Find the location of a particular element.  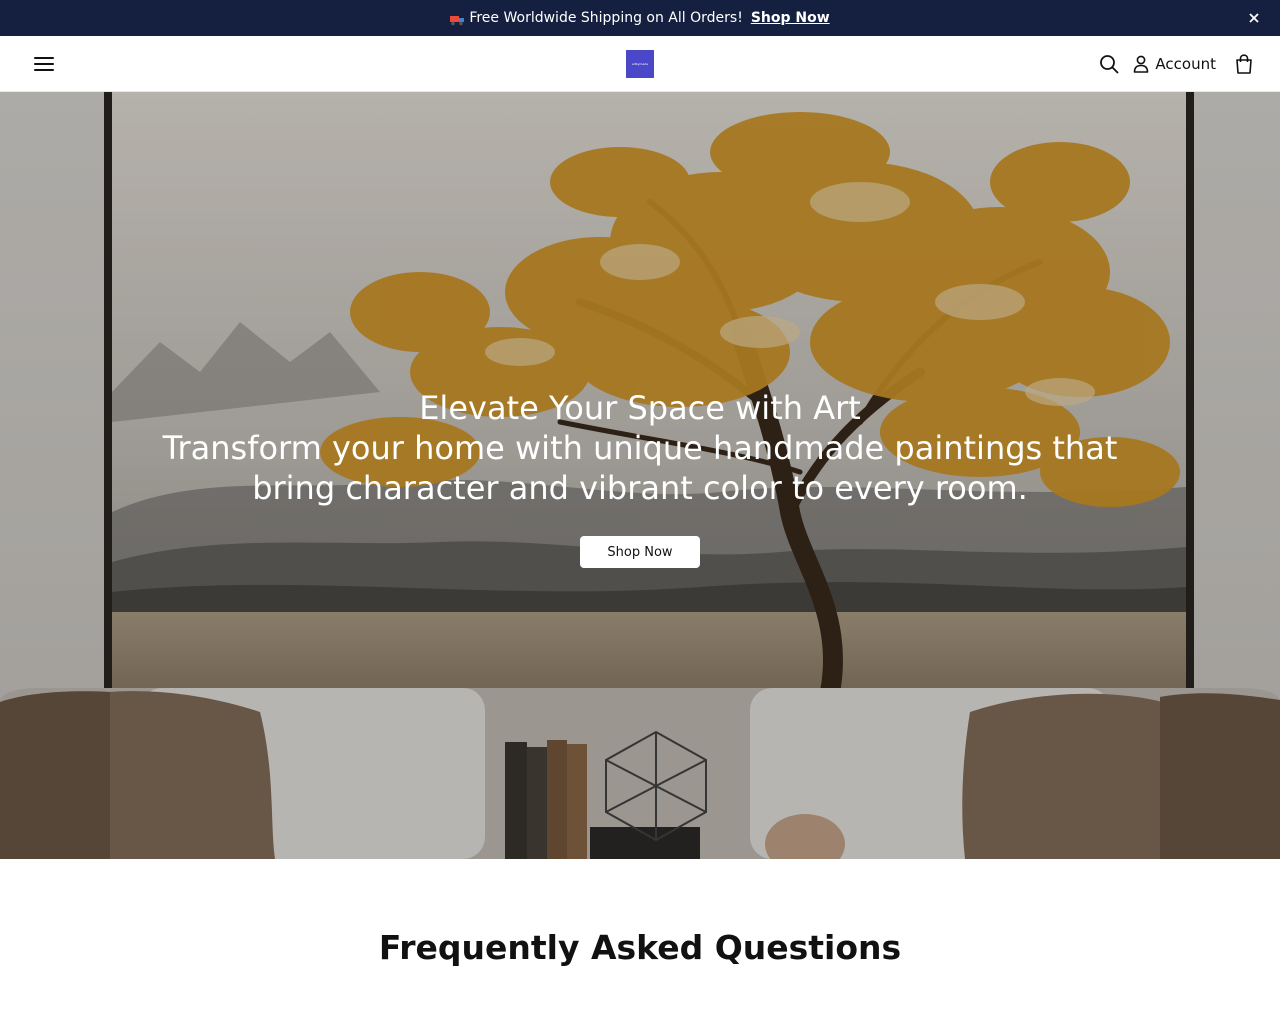

account-button: Account is located at coordinates (1174, 64).